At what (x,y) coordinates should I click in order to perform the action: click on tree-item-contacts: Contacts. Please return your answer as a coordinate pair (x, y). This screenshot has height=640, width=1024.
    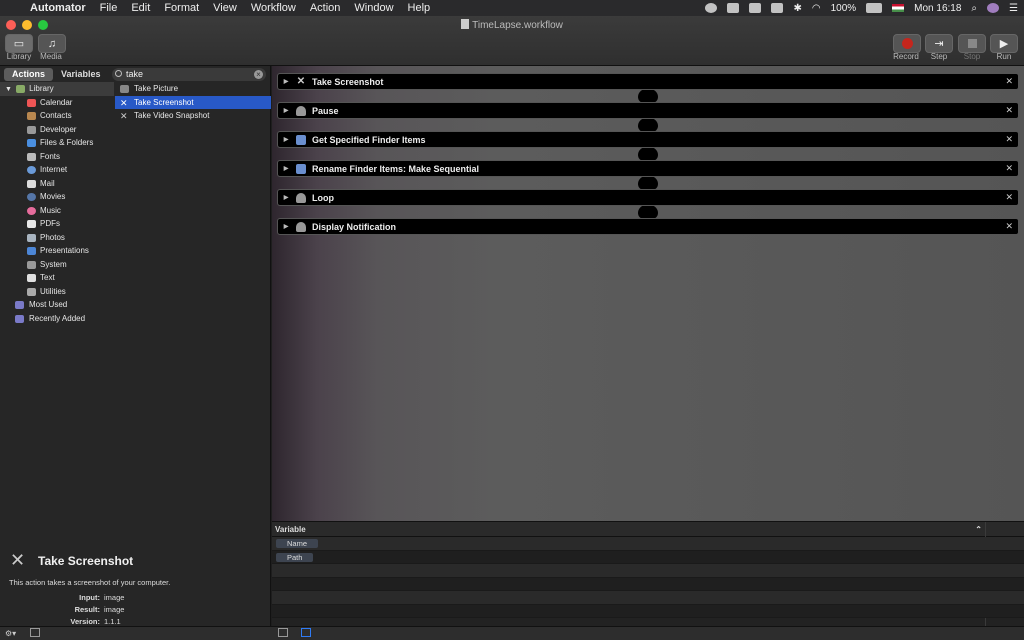
    Looking at the image, I should click on (57, 116).